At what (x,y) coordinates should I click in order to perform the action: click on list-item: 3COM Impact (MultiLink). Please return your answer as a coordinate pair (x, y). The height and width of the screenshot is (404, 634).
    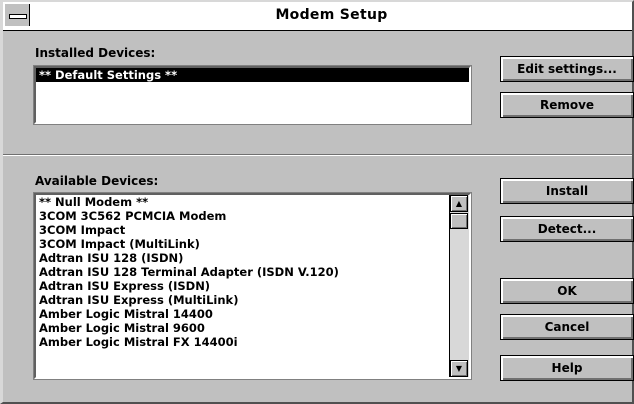
    Looking at the image, I should click on (252, 244).